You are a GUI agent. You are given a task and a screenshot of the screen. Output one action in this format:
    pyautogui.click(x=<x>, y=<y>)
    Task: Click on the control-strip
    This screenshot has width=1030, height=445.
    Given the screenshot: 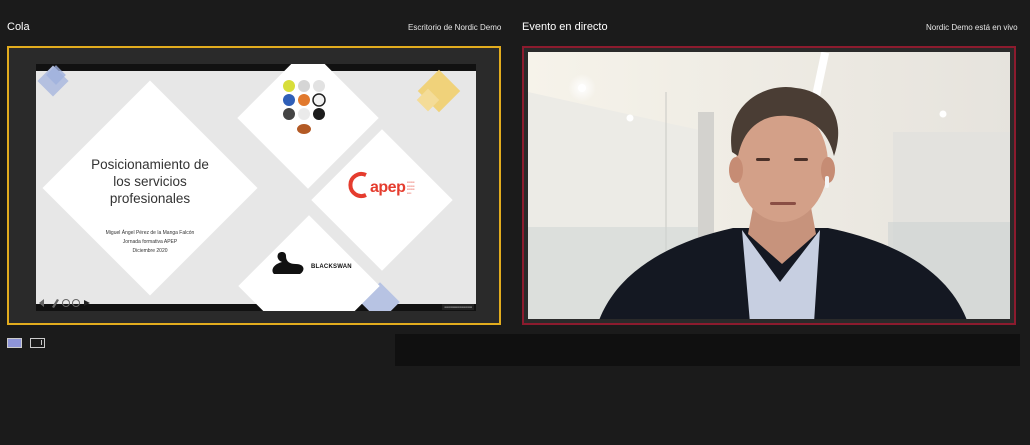 What is the action you would take?
    pyautogui.click(x=707, y=350)
    